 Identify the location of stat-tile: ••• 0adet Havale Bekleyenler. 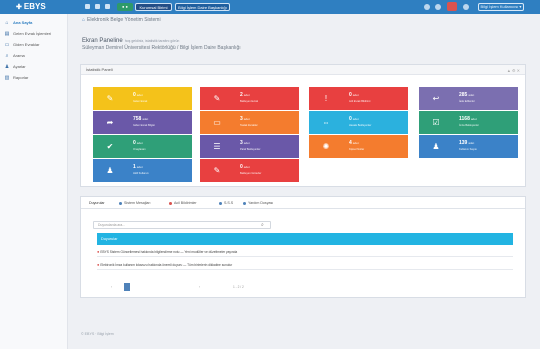
(358, 122).